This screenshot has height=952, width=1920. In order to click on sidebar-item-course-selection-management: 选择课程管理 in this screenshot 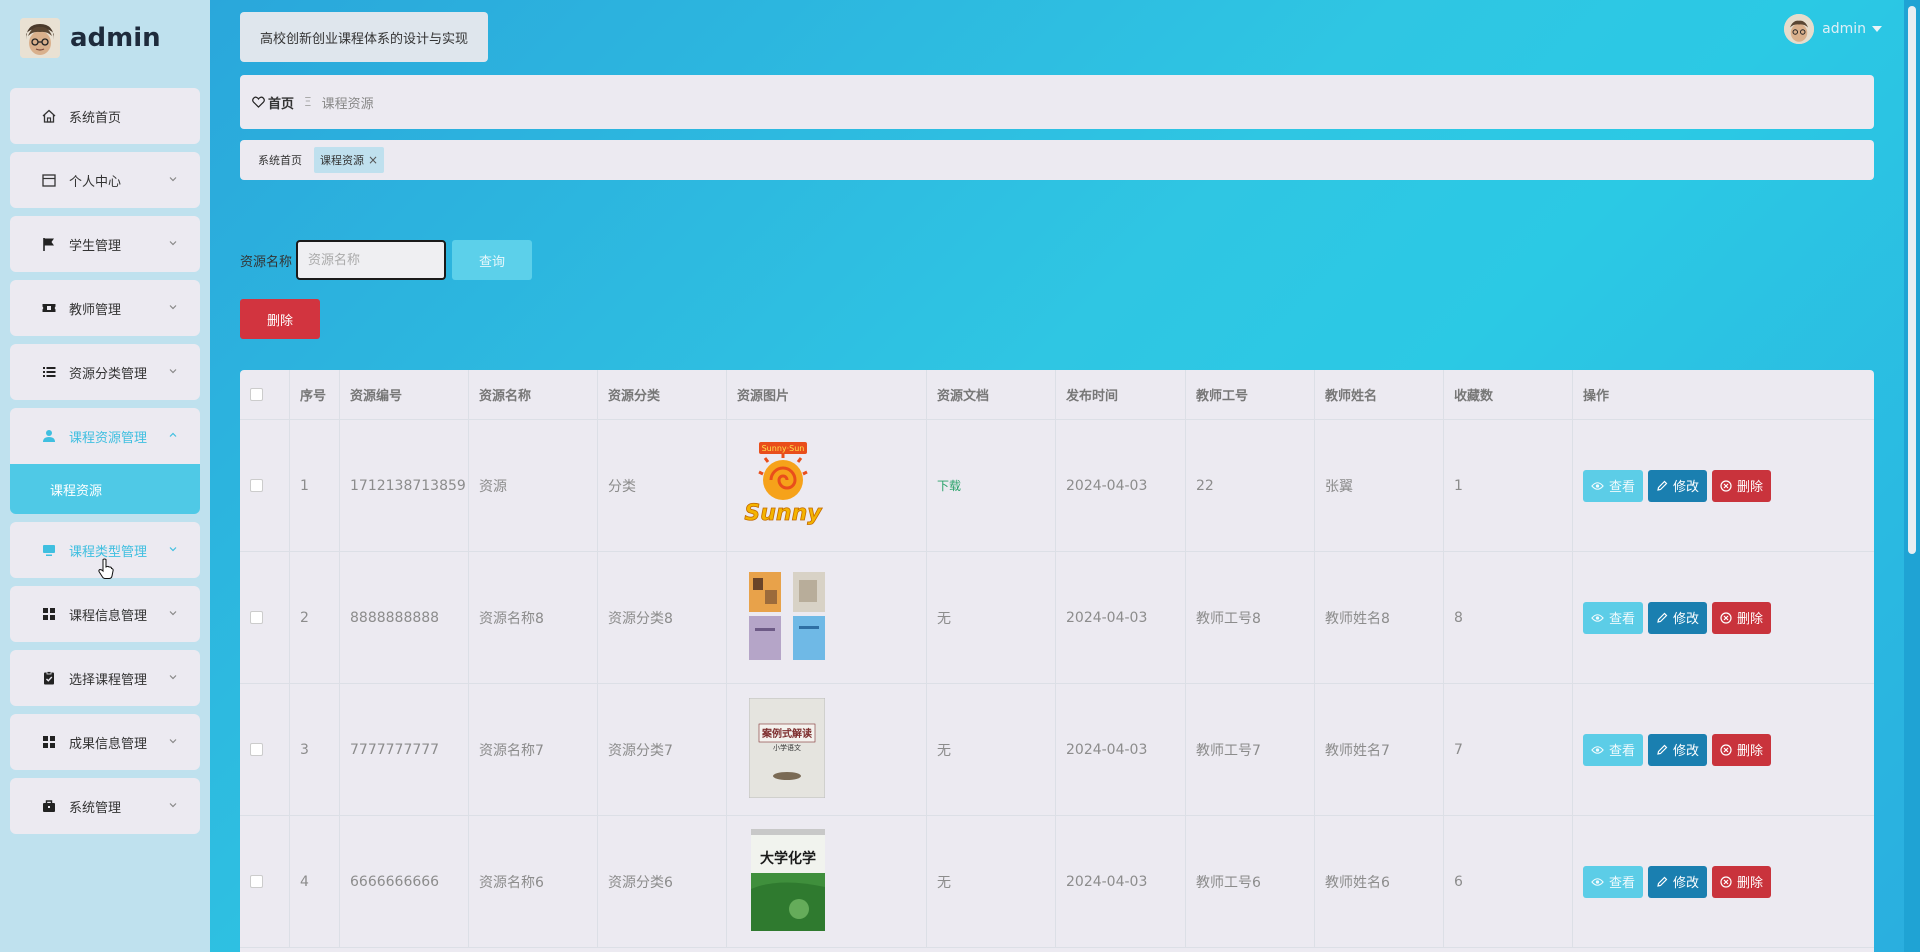, I will do `click(105, 678)`.